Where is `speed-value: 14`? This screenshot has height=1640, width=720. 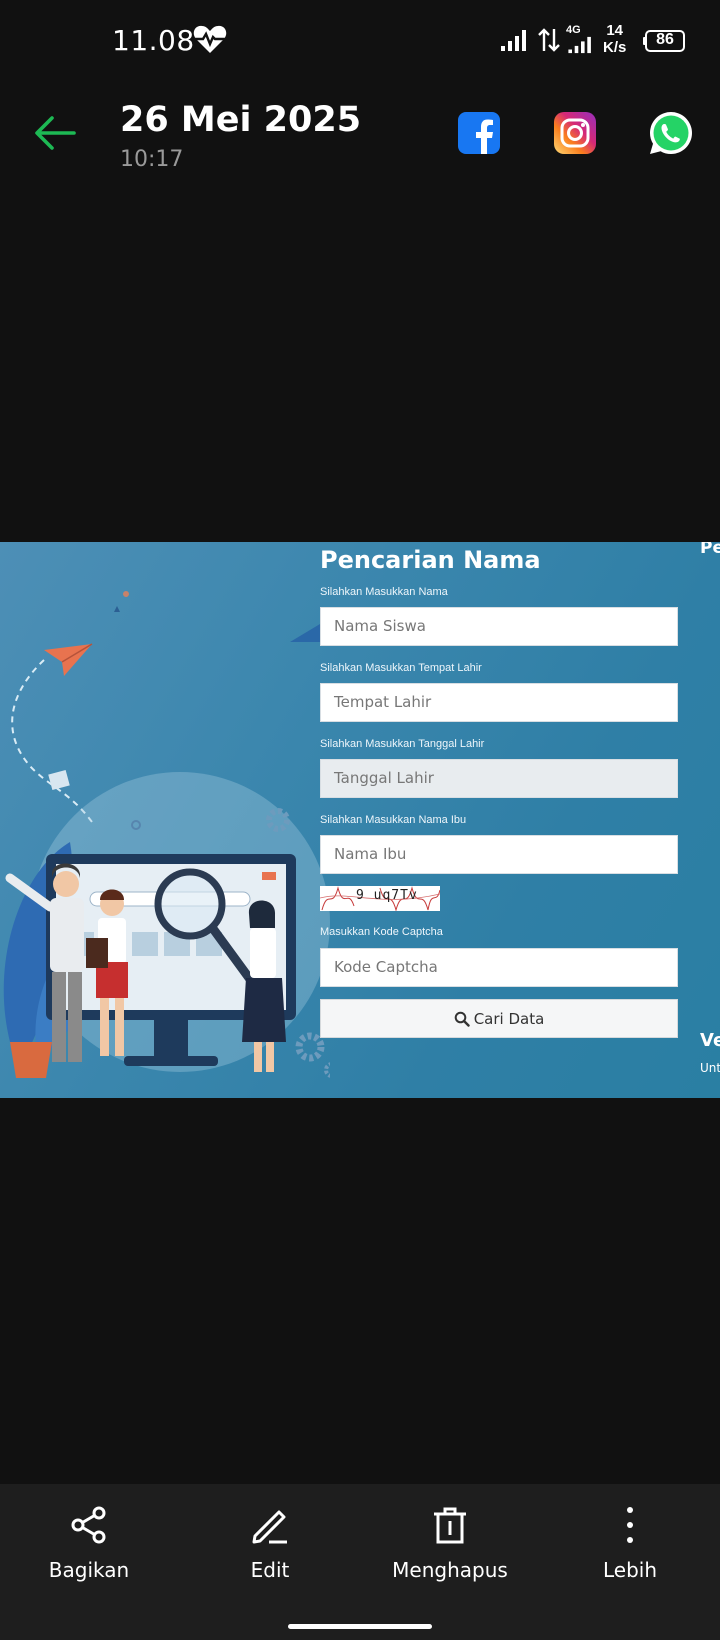 speed-value: 14 is located at coordinates (615, 30).